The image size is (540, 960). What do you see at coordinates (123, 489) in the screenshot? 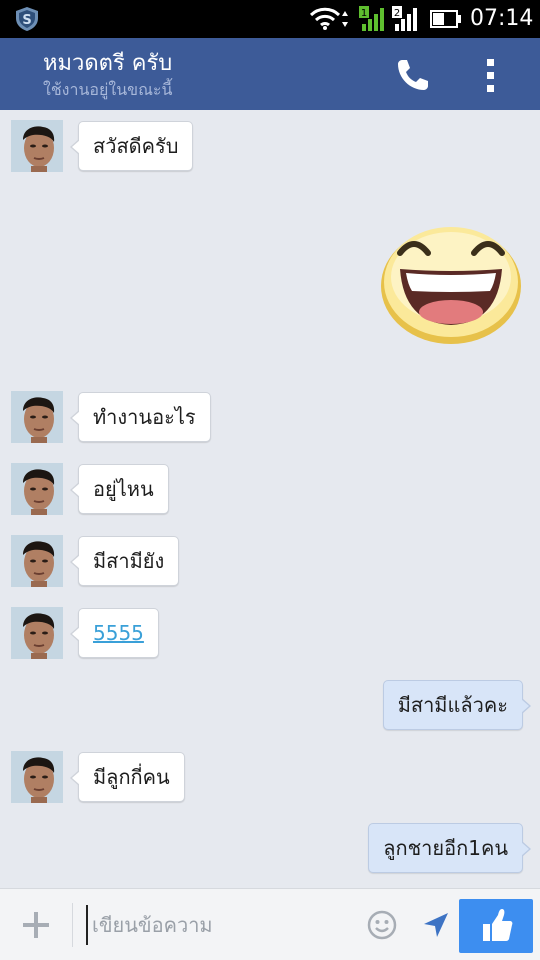
I see `message-text: อยู่ไหน` at bounding box center [123, 489].